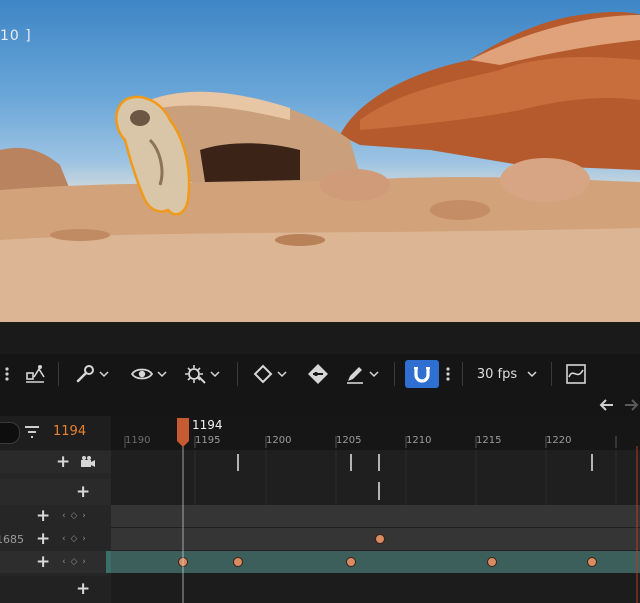 Image resolution: width=640 pixels, height=603 pixels. Describe the element at coordinates (69, 431) in the screenshot. I see `current-frame-field: 1194` at that location.